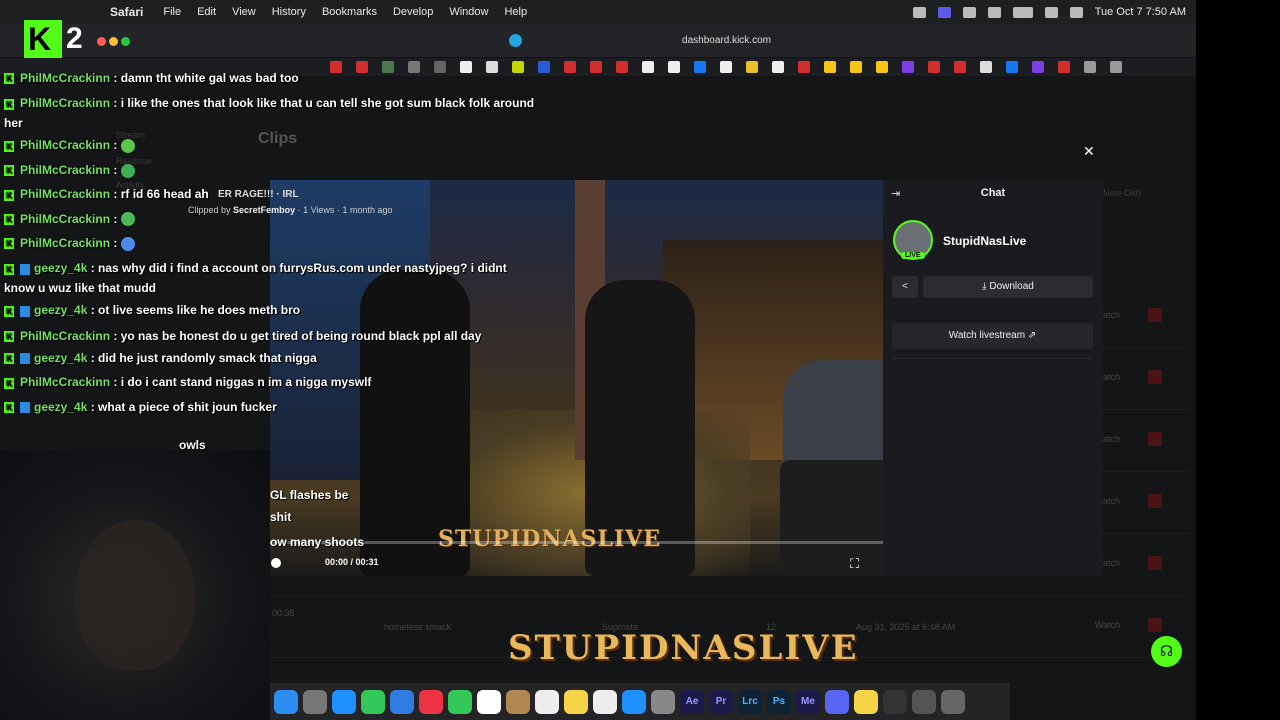  What do you see at coordinates (1107, 625) in the screenshot?
I see `watch-link: Watch` at bounding box center [1107, 625].